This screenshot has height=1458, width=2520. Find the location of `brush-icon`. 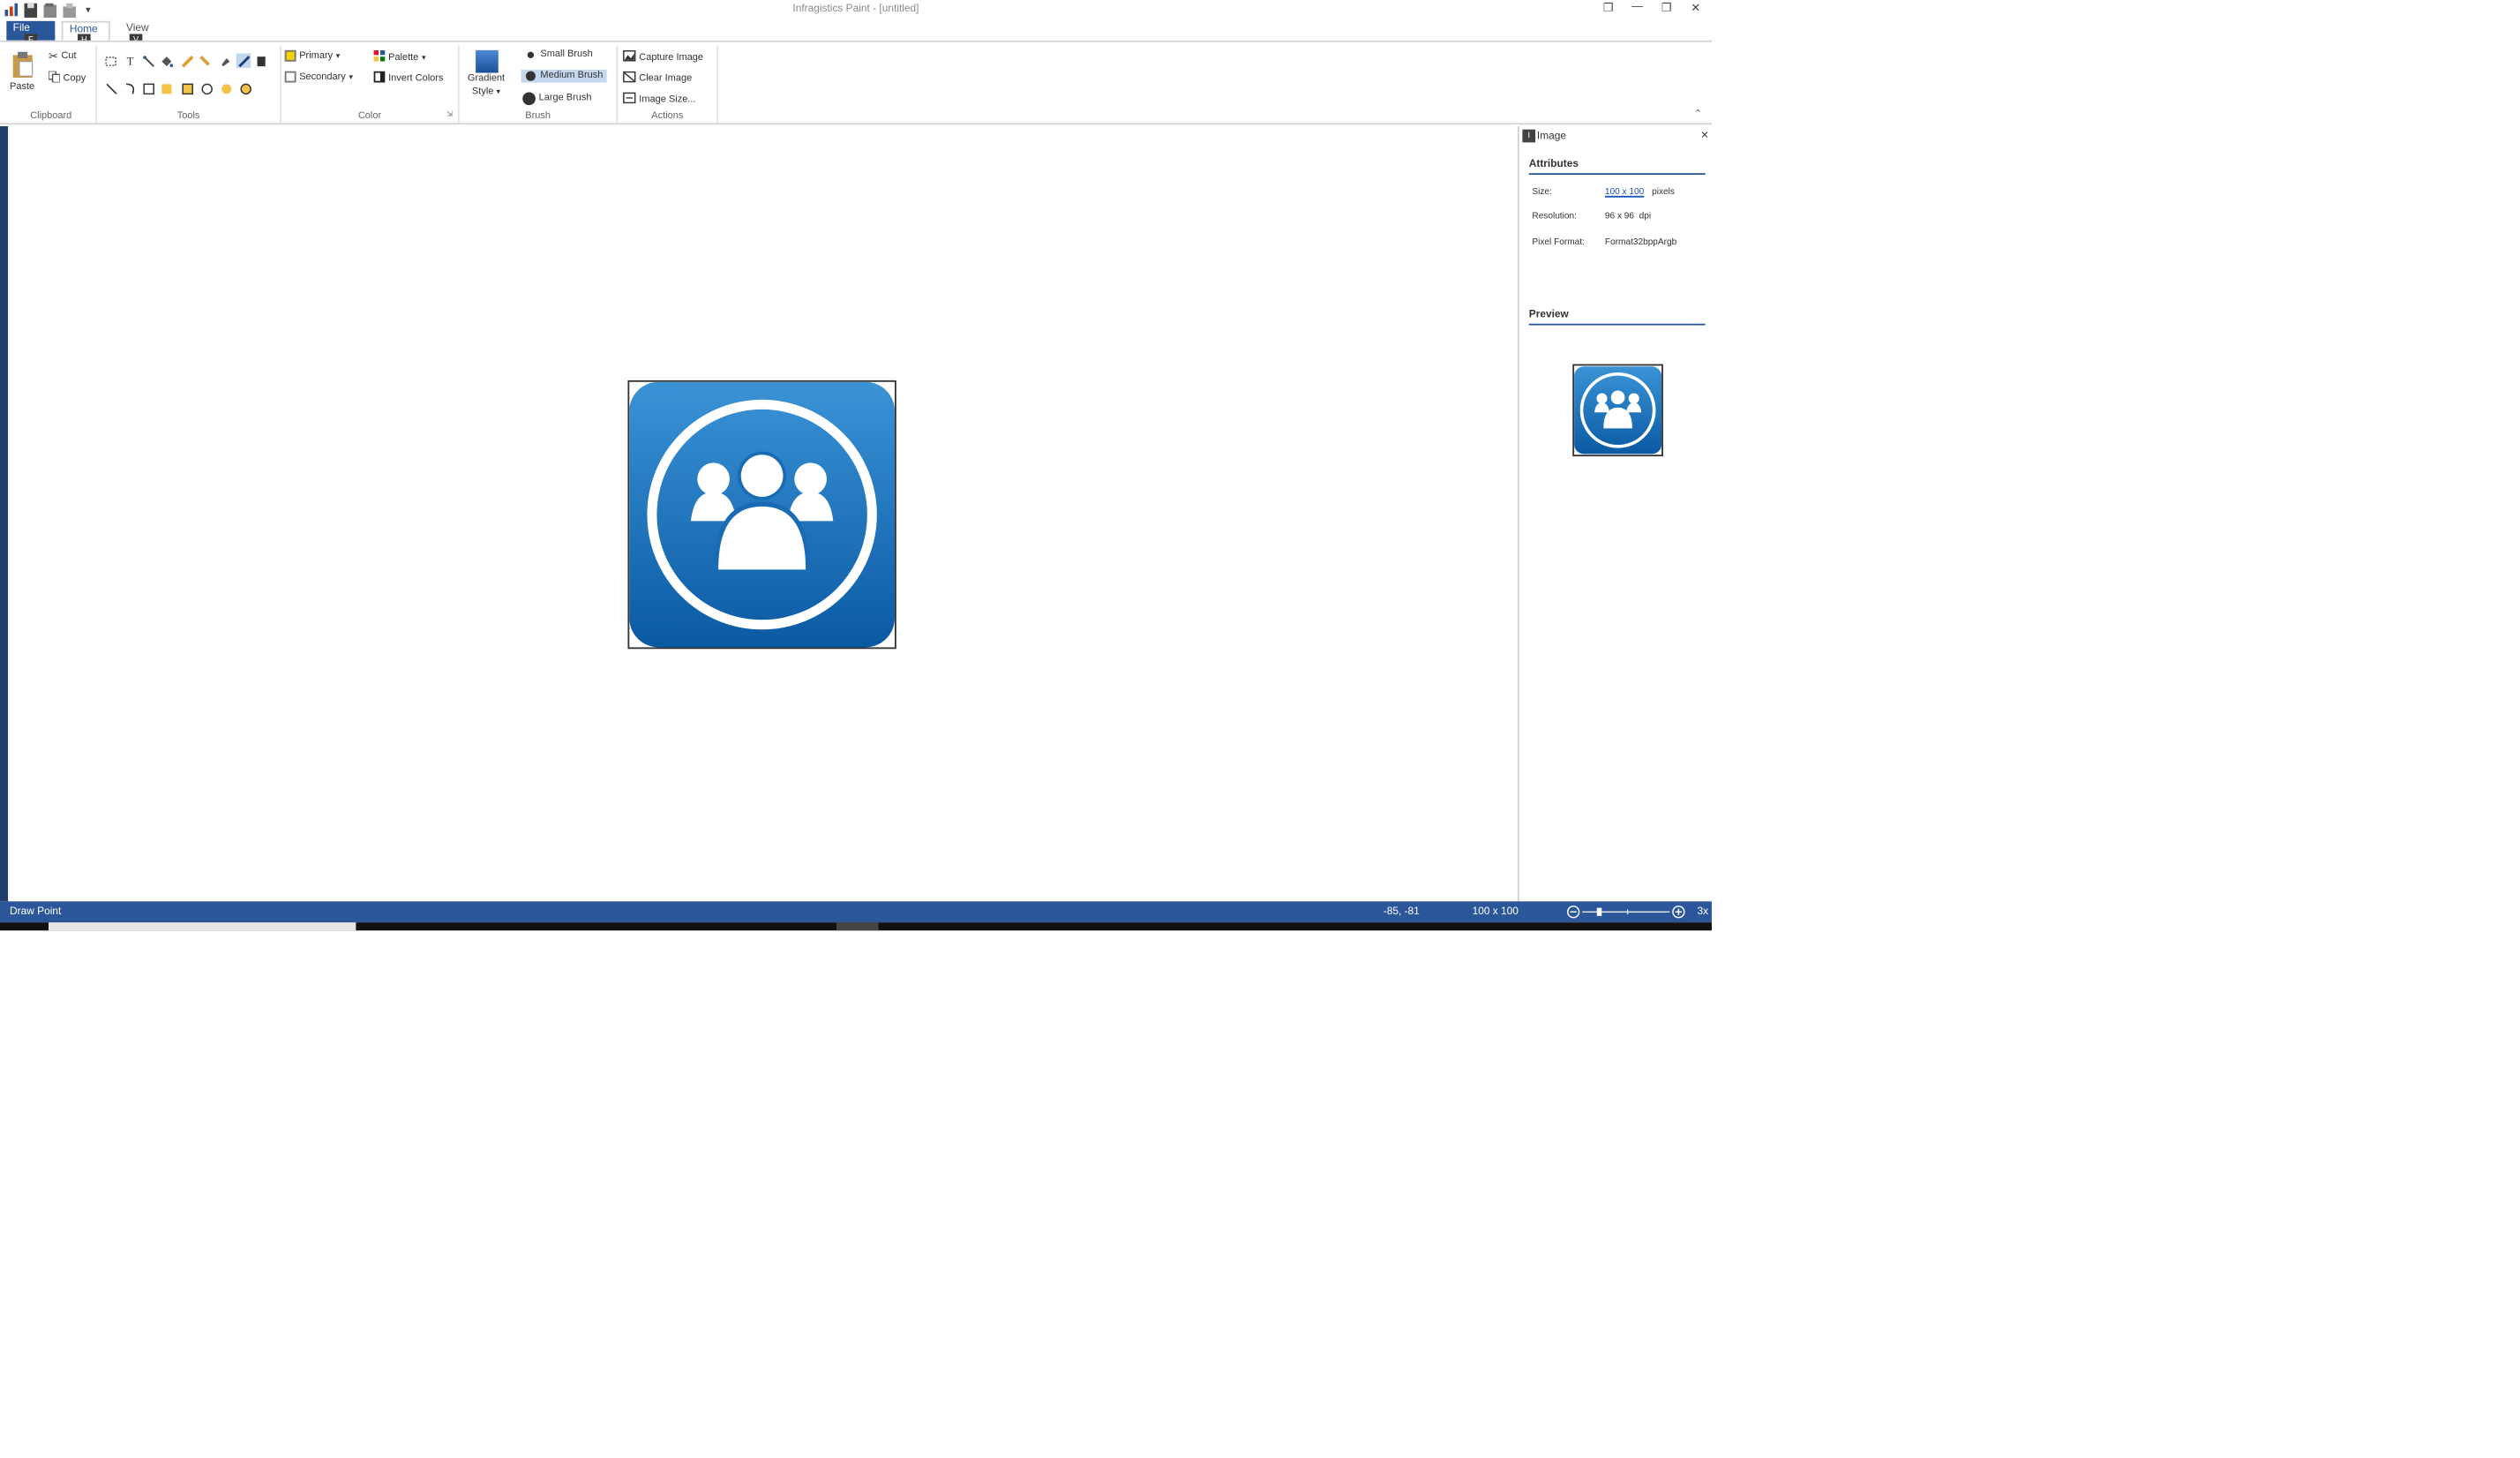

brush-icon is located at coordinates (205, 61).